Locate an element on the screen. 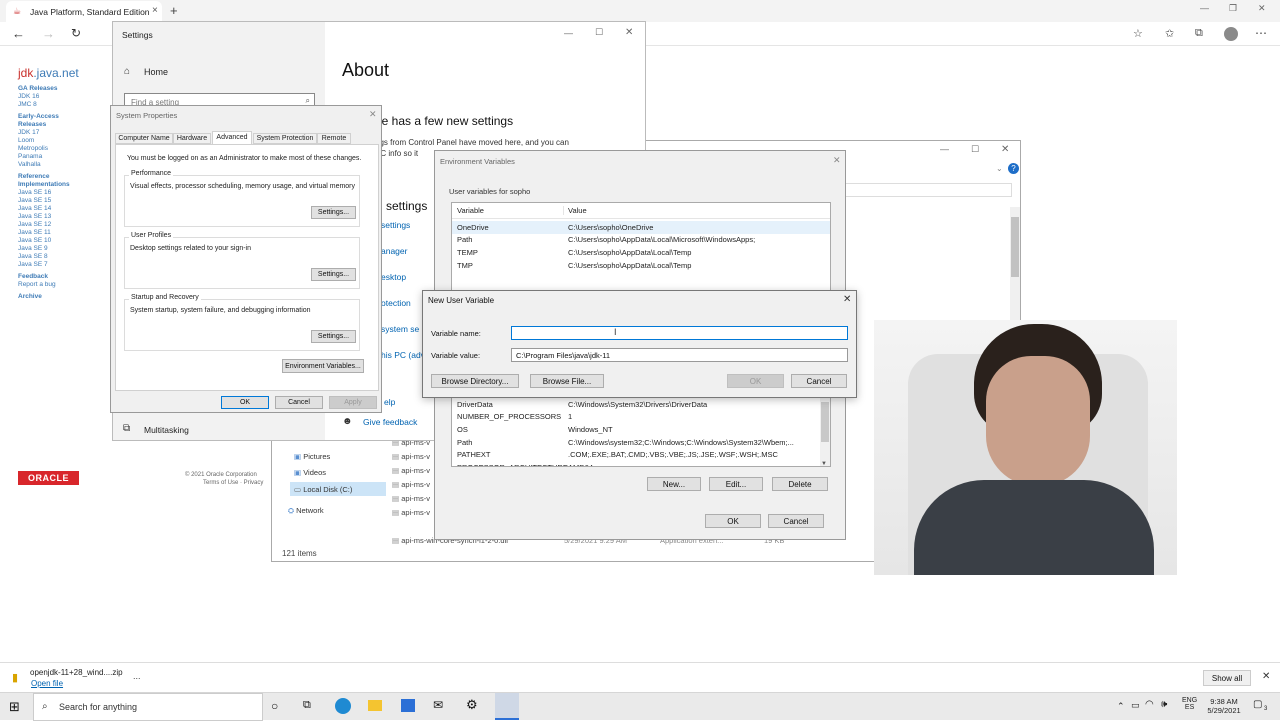 Image resolution: width=1280 pixels, height=721 pixels. more-icon: ⋯ is located at coordinates (1261, 33).